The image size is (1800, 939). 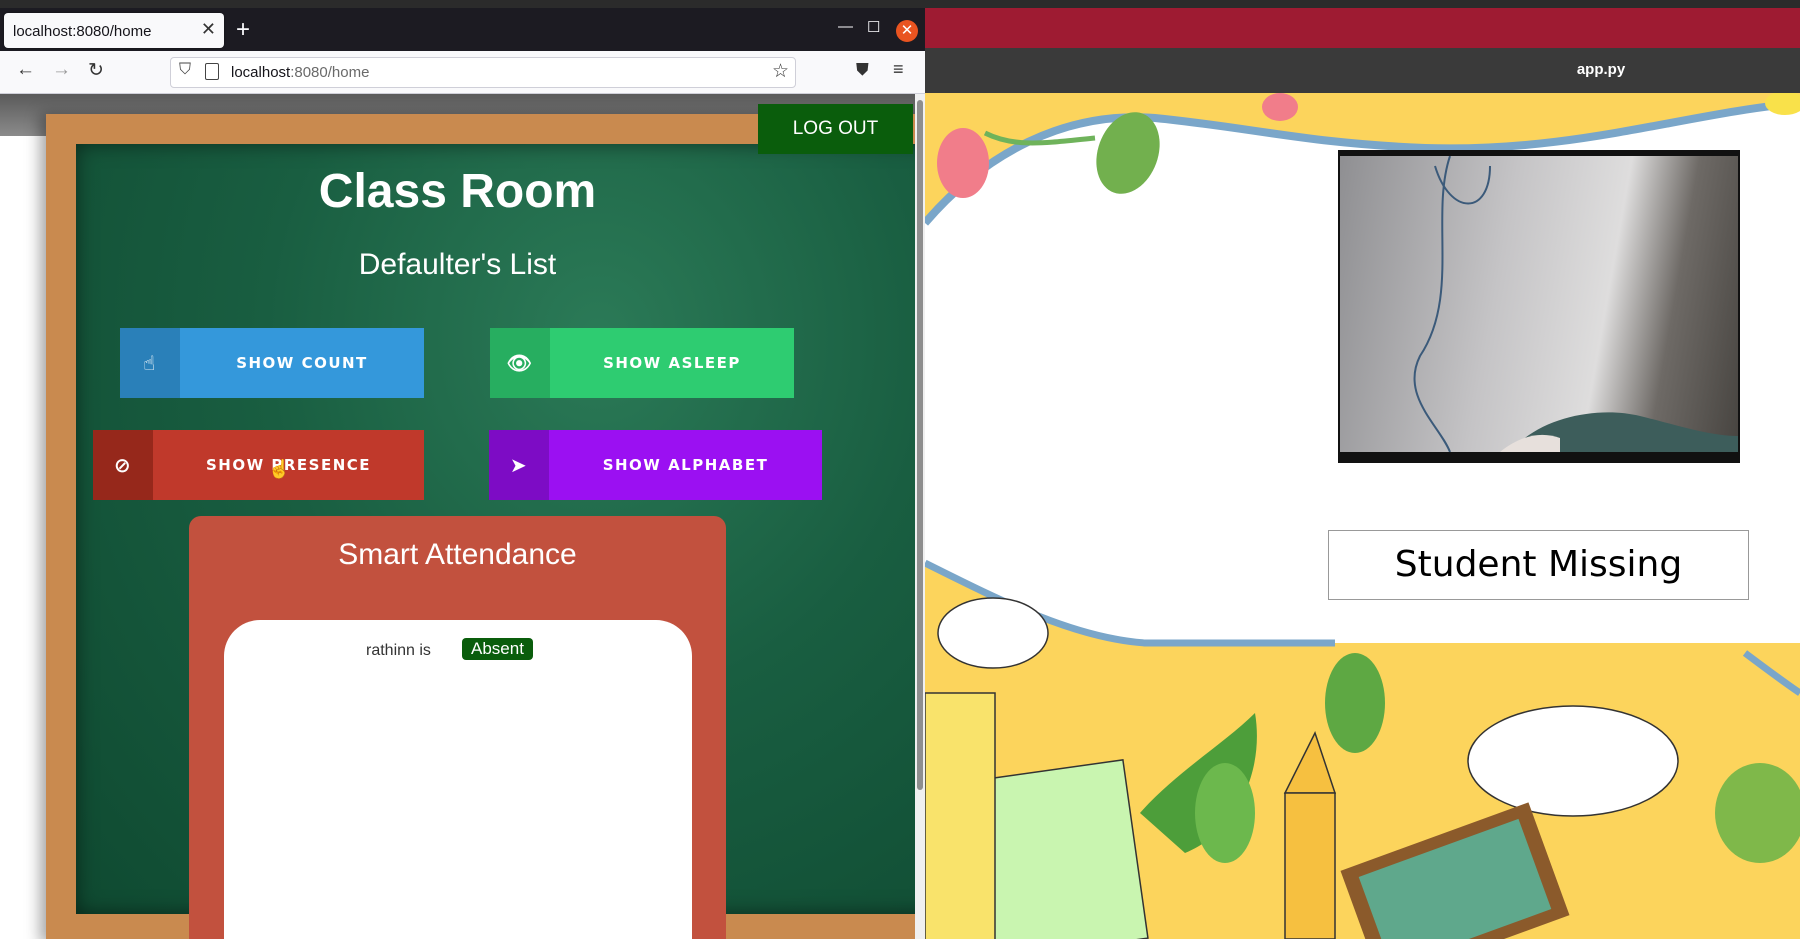 What do you see at coordinates (61, 70) in the screenshot?
I see `forward-arrow-icon: →` at bounding box center [61, 70].